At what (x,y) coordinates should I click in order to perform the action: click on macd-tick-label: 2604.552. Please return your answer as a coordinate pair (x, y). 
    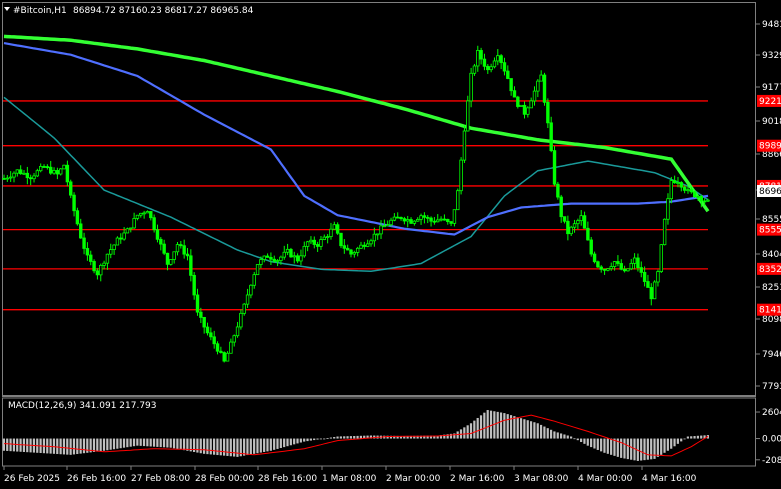
    Looking at the image, I should click on (771, 413).